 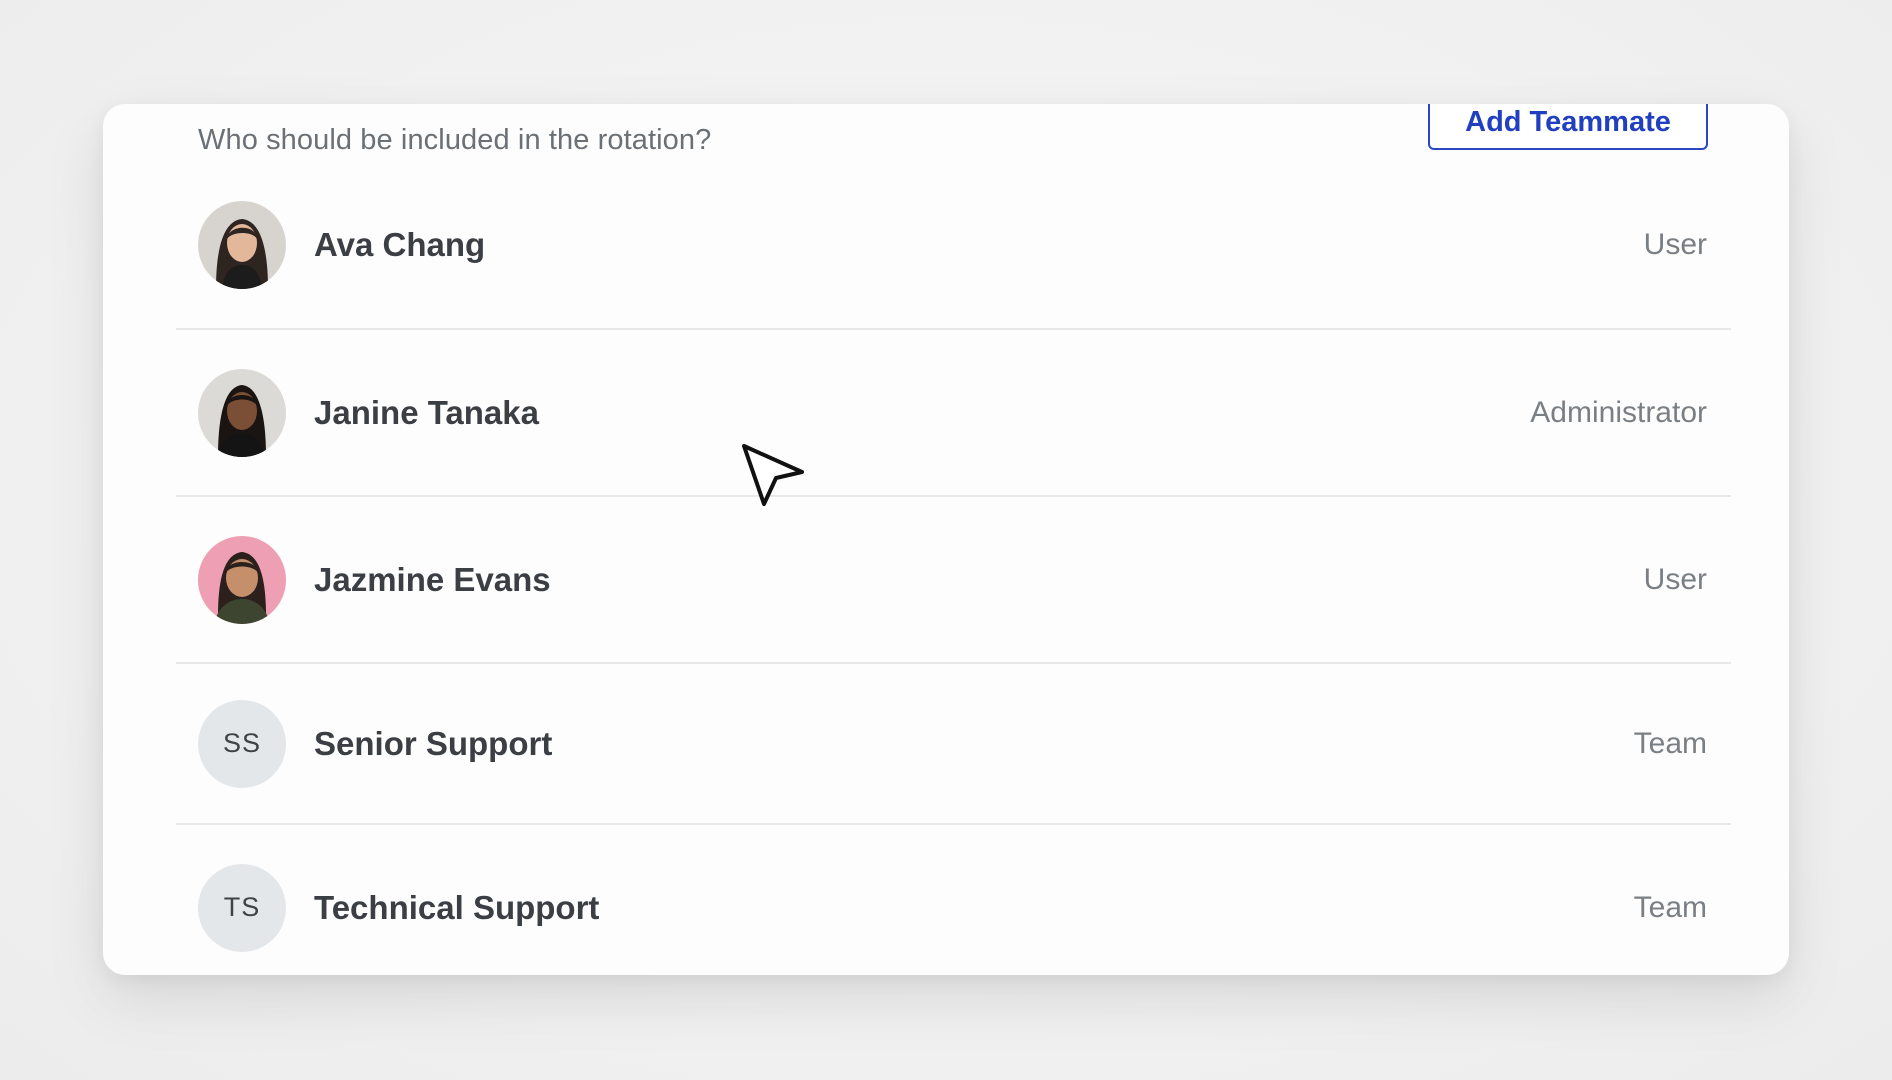 I want to click on member-name: Jazmine Evans, so click(x=432, y=579).